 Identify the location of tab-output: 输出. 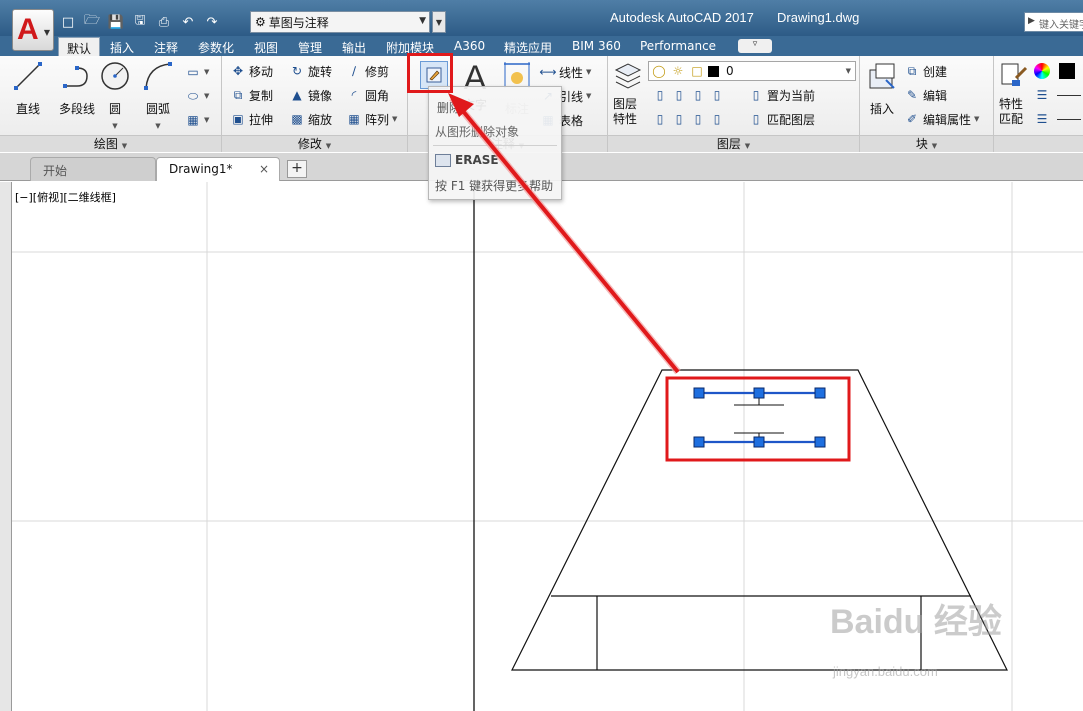
(354, 46).